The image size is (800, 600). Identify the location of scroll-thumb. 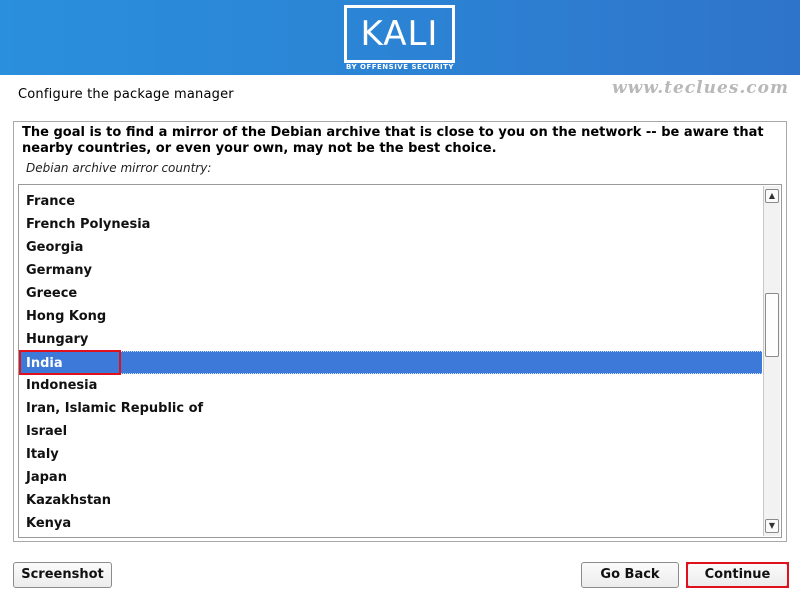
(772, 325).